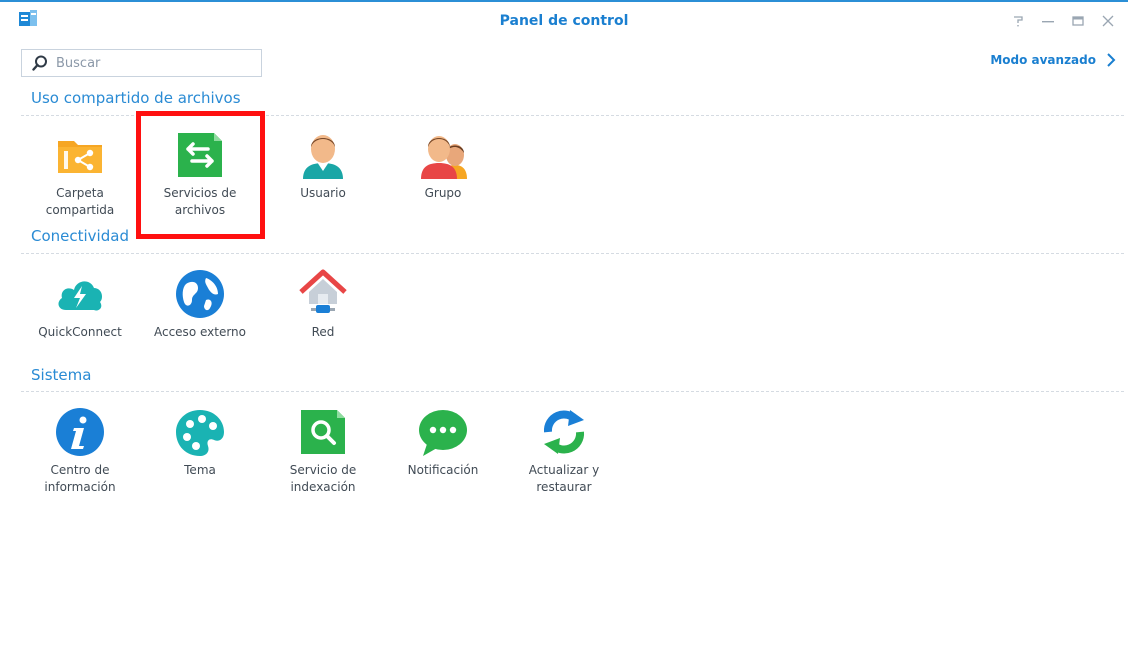 Image resolution: width=1128 pixels, height=649 pixels. I want to click on minimize-button, so click(1048, 21).